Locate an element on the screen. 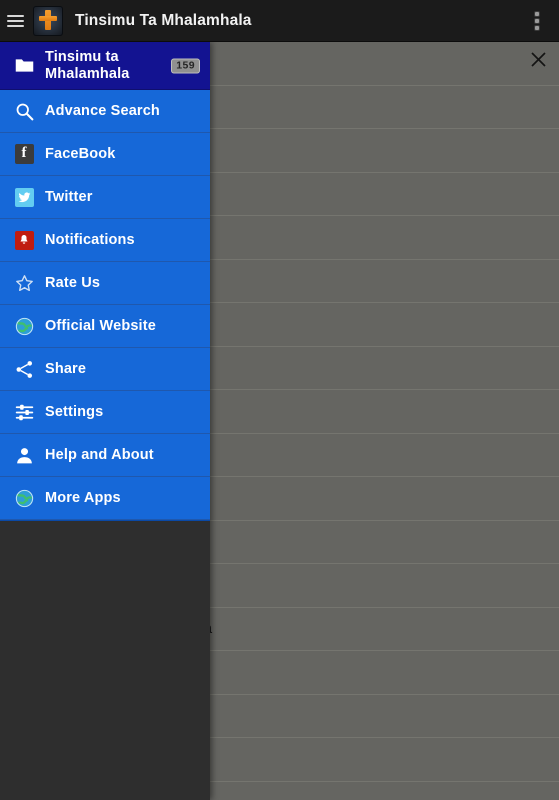 This screenshot has width=559, height=800. more-vert-icon is located at coordinates (537, 21).